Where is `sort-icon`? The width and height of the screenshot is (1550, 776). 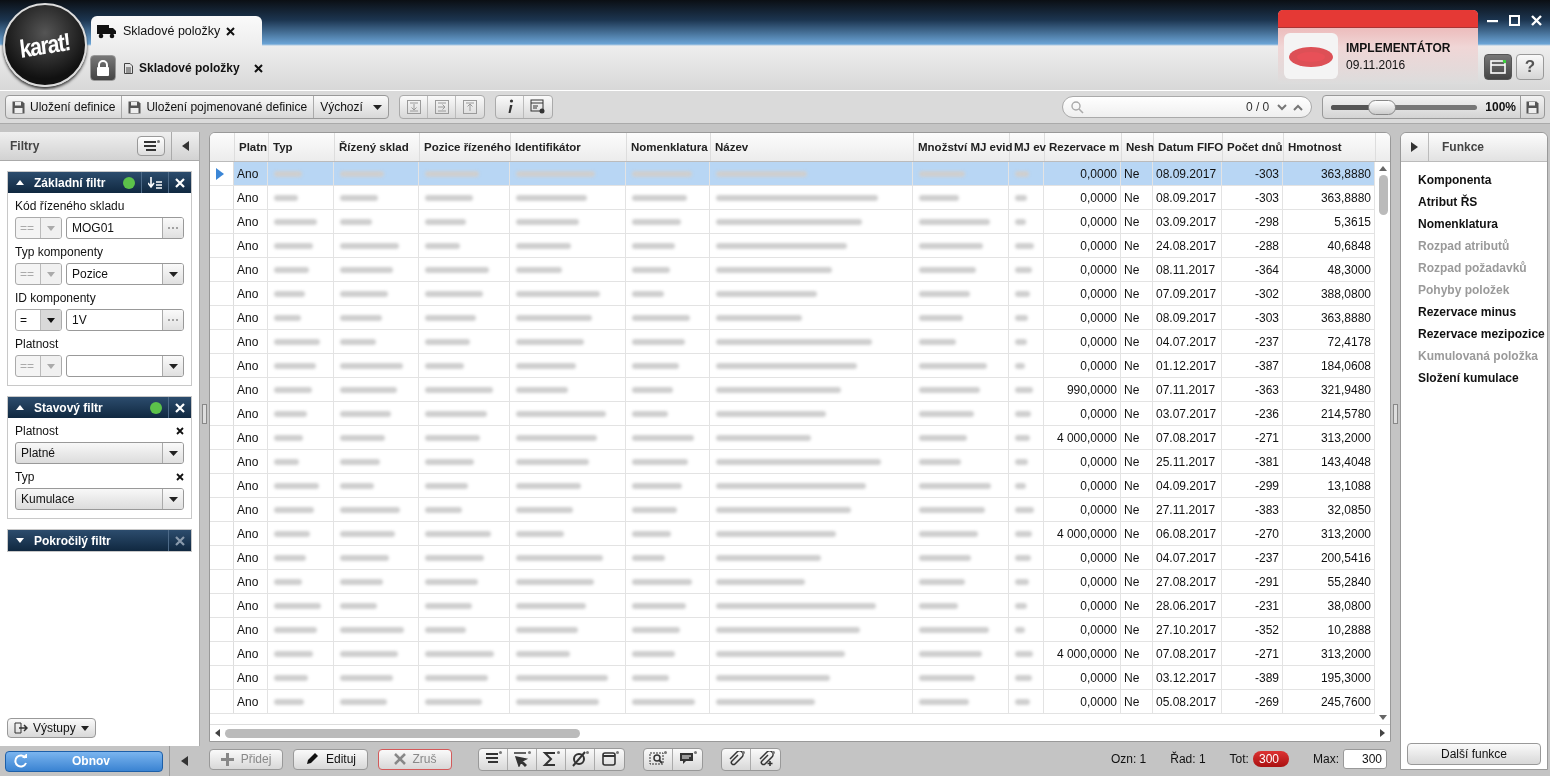
sort-icon is located at coordinates (155, 182).